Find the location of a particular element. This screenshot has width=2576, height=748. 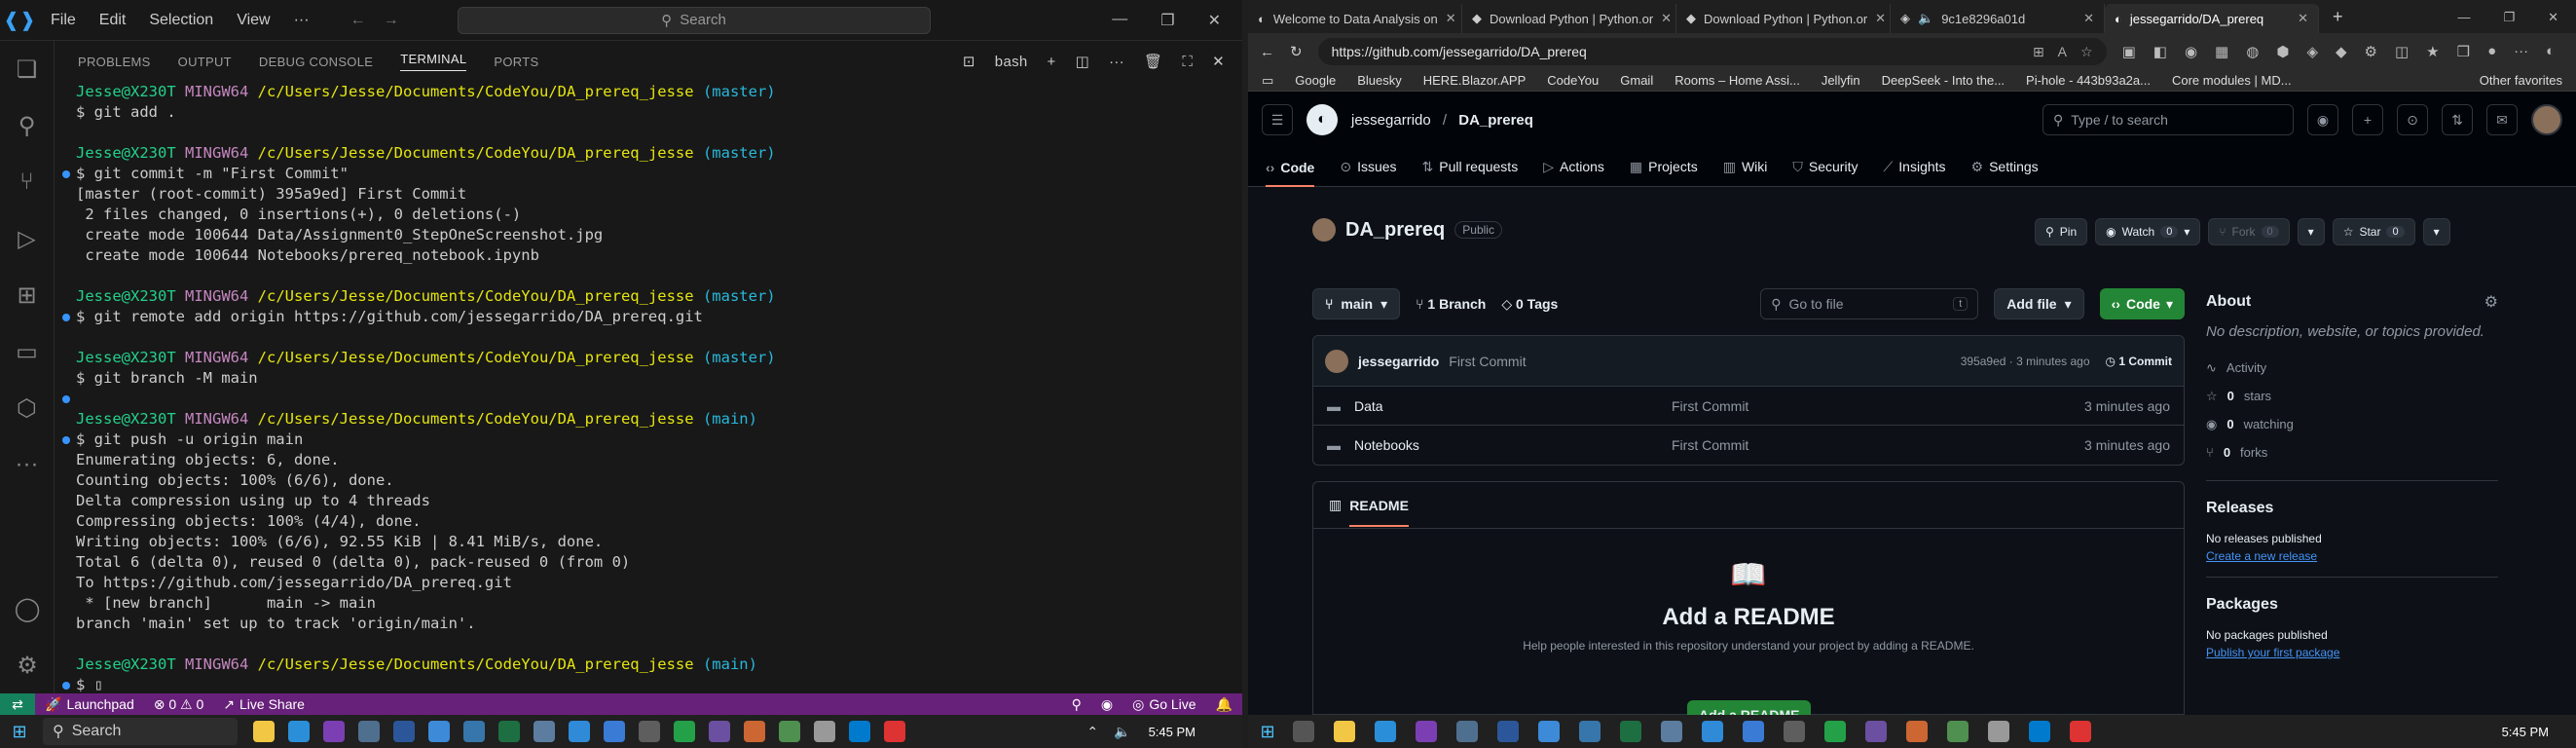

commit-message: First Commit is located at coordinates (1487, 362).